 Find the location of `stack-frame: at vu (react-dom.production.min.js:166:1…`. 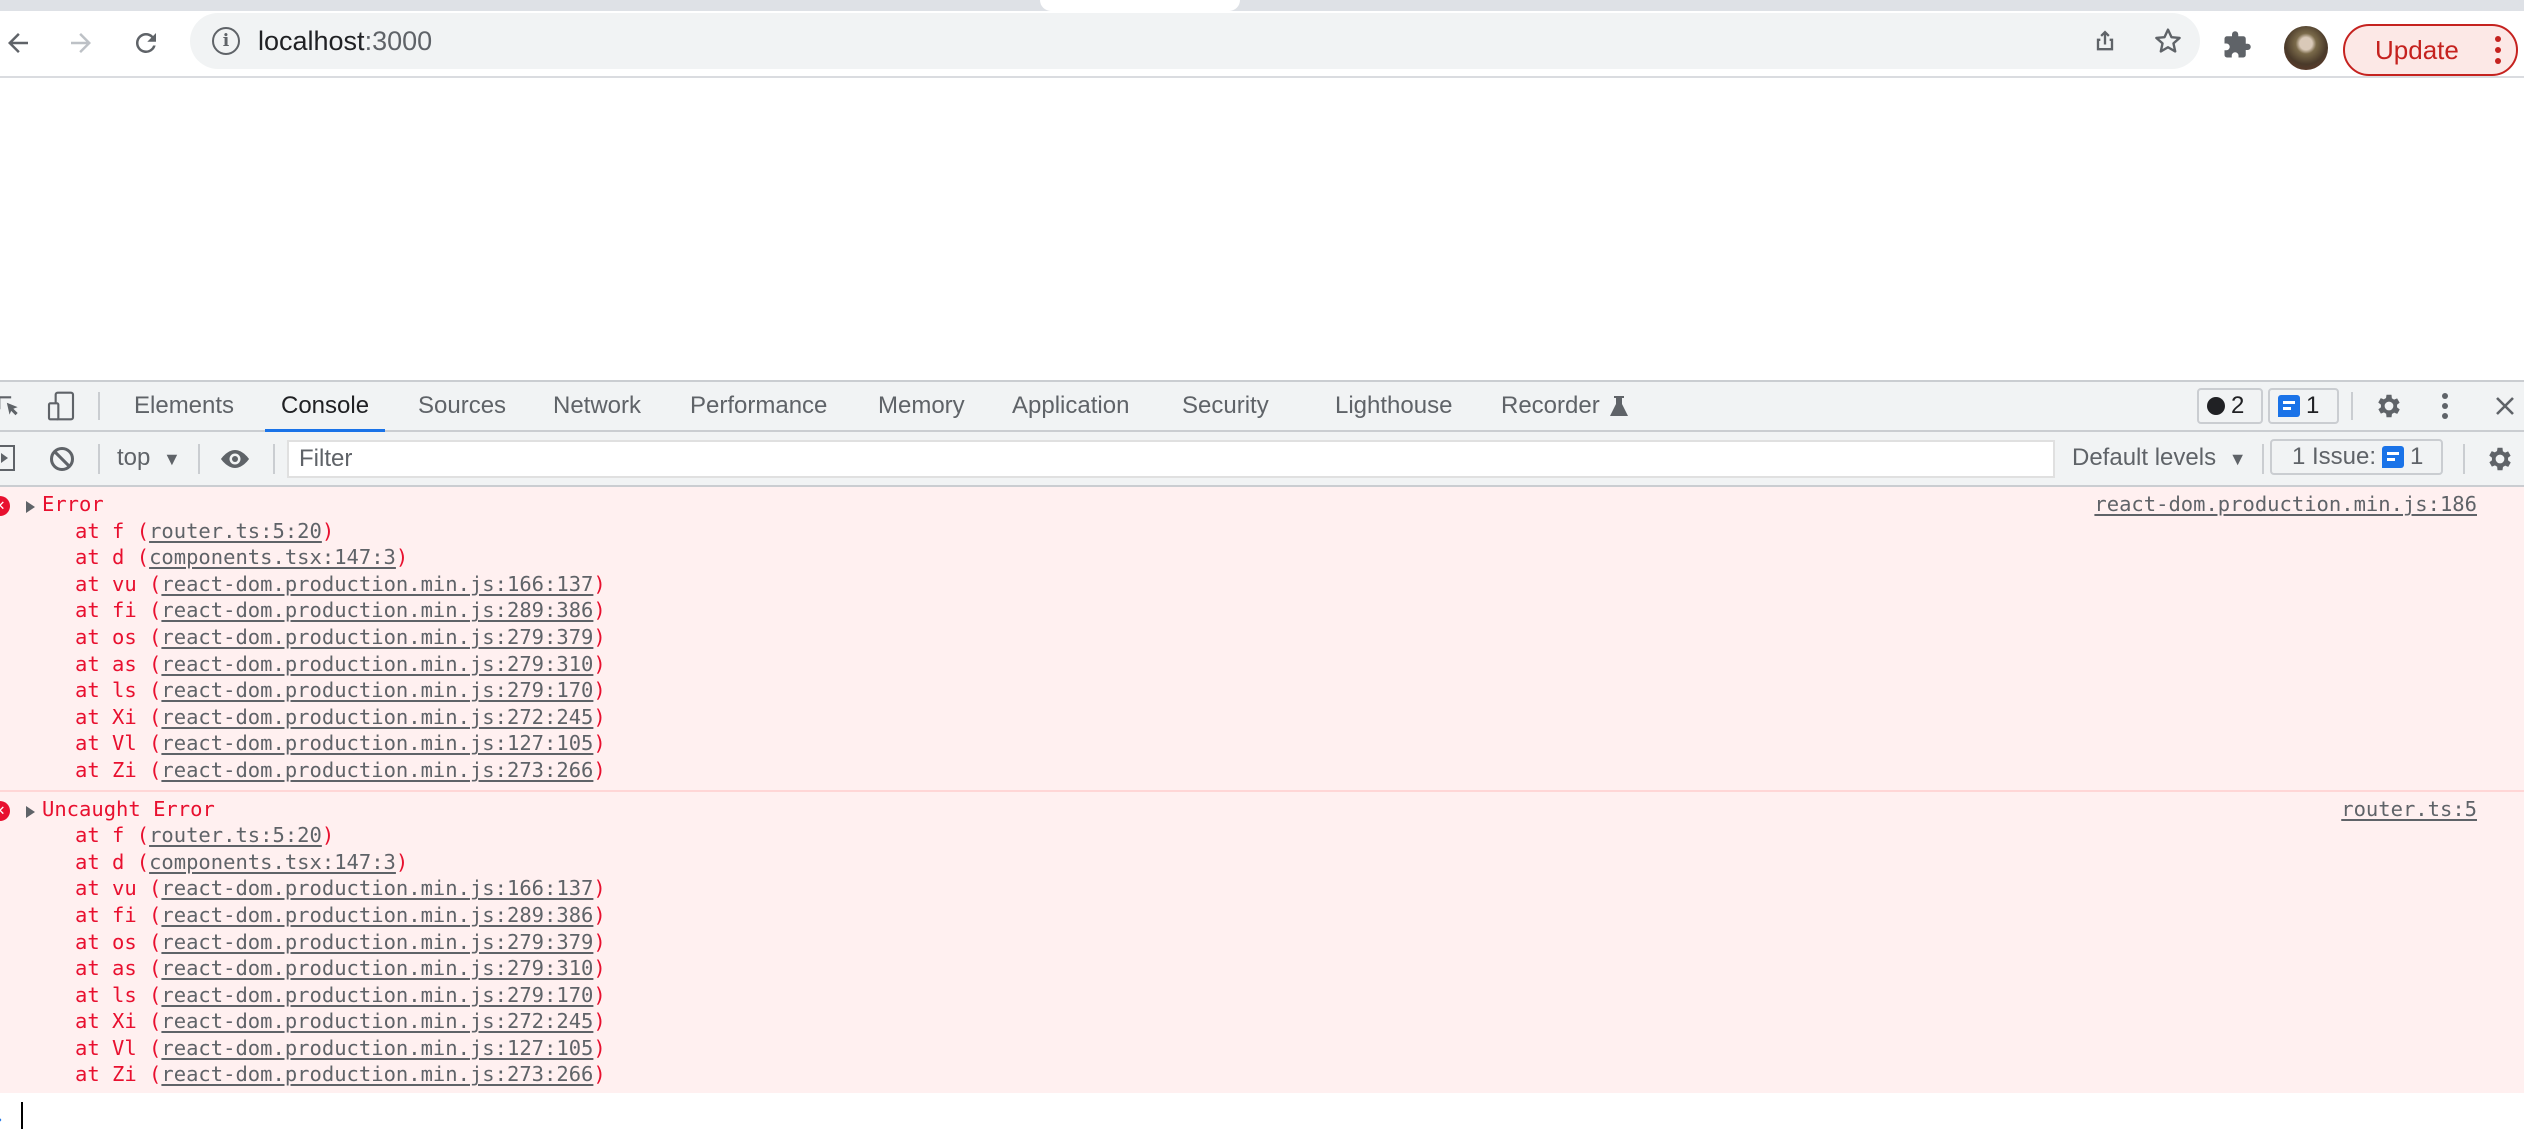

stack-frame: at vu (react-dom.production.min.js:166:1… is located at coordinates (340, 888).